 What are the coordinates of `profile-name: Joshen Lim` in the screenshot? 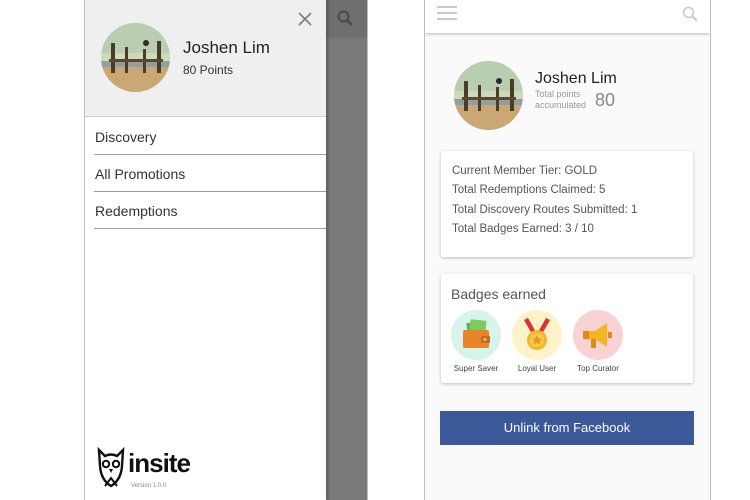 It's located at (576, 78).